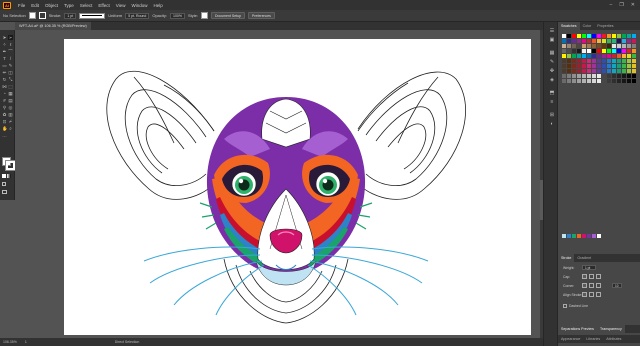 This screenshot has width=640, height=346. What do you see at coordinates (613, 339) in the screenshot?
I see `tab-attributes: Attributes` at bounding box center [613, 339].